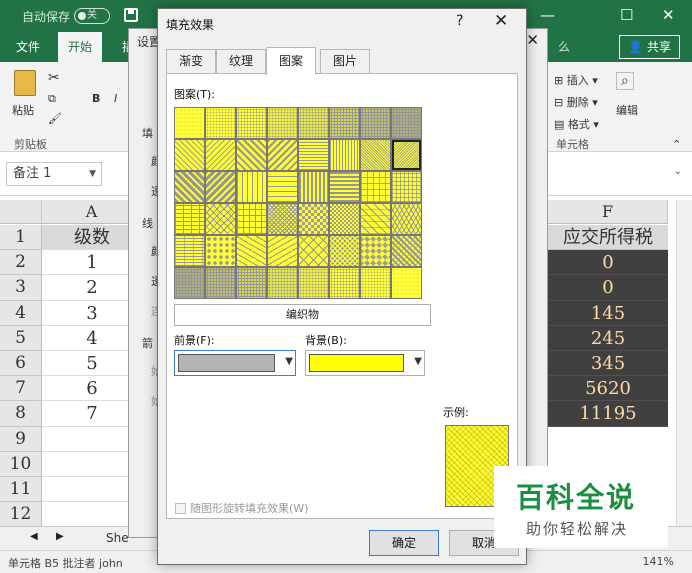  I want to click on name-box: 备注 1 ▼, so click(54, 174).